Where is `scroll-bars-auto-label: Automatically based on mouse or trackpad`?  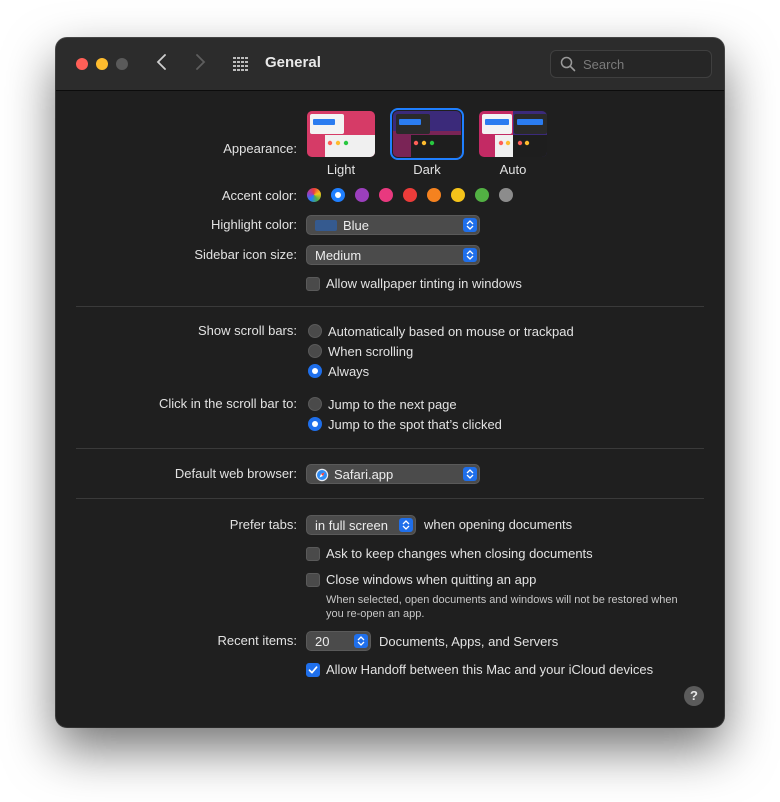 scroll-bars-auto-label: Automatically based on mouse or trackpad is located at coordinates (451, 331).